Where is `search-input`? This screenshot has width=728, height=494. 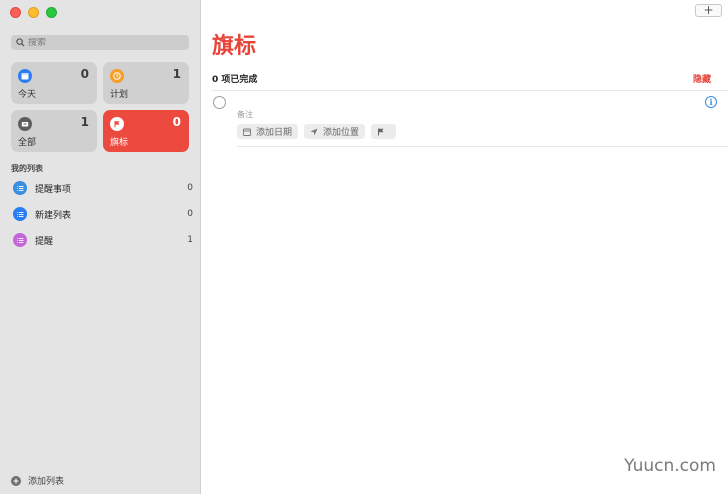
search-input is located at coordinates (103, 42).